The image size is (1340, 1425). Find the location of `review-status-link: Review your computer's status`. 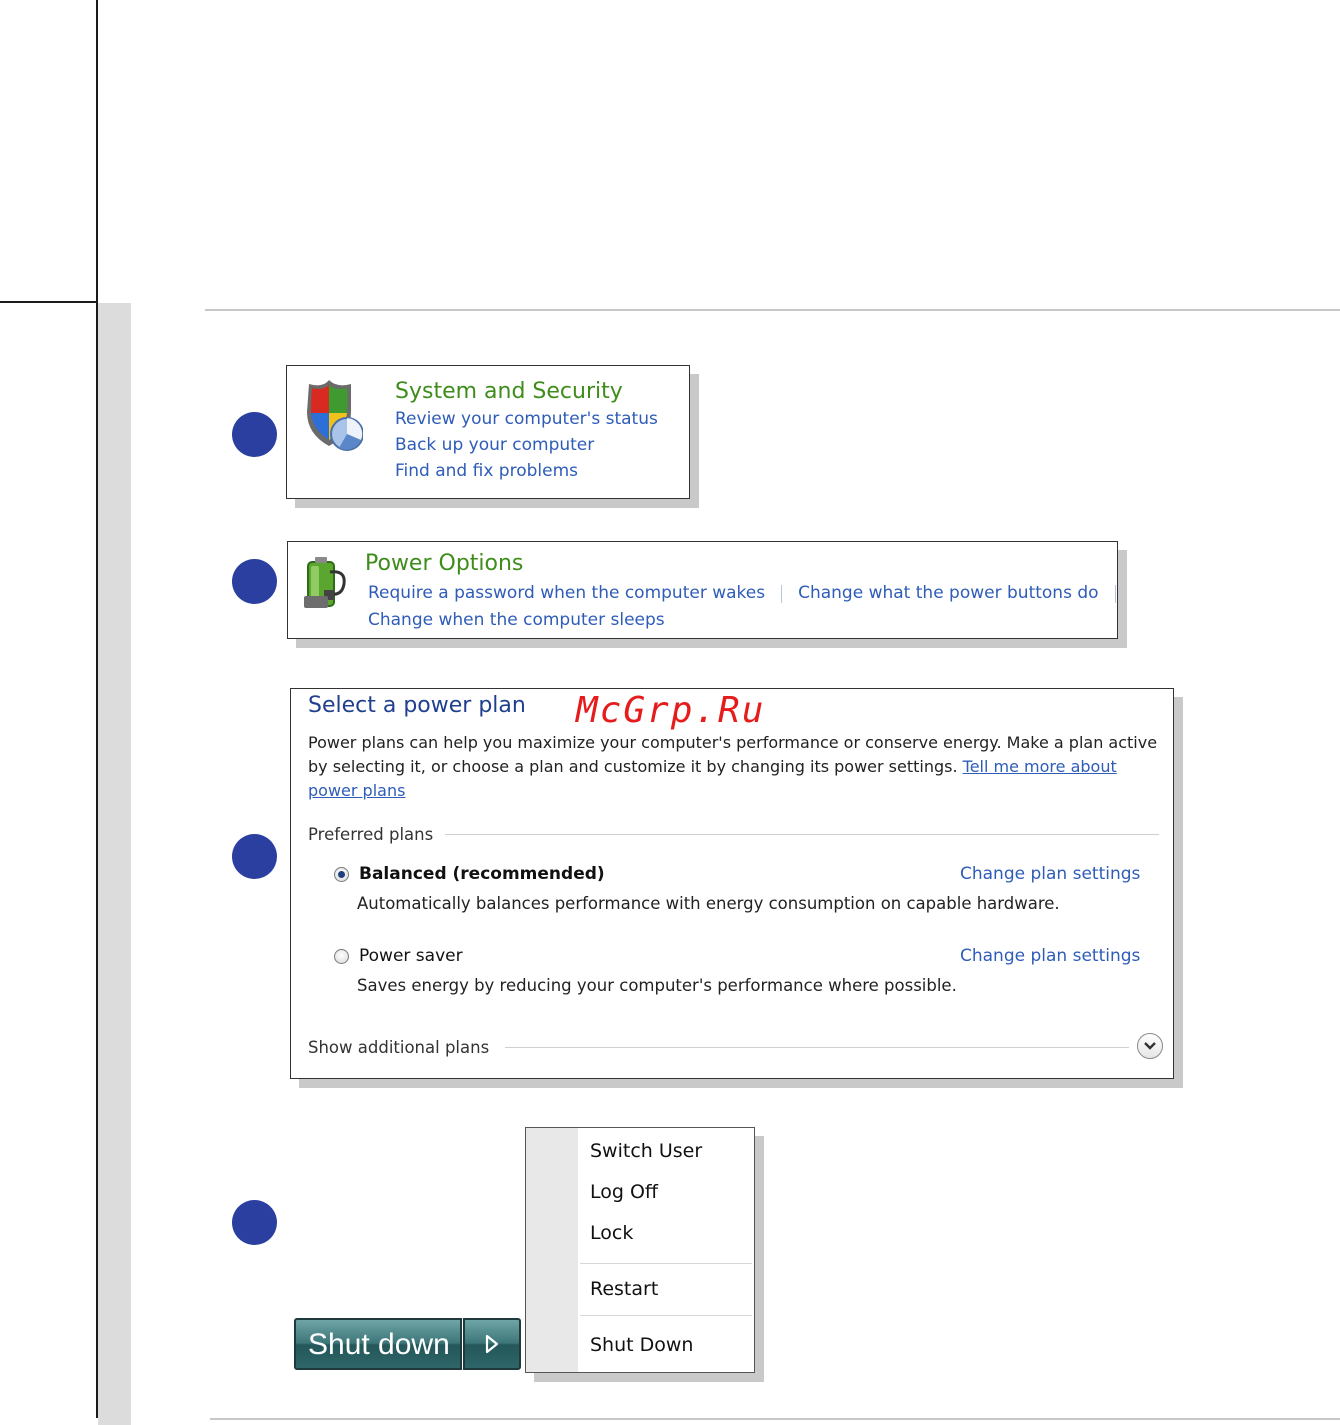

review-status-link: Review your computer's status is located at coordinates (526, 419).